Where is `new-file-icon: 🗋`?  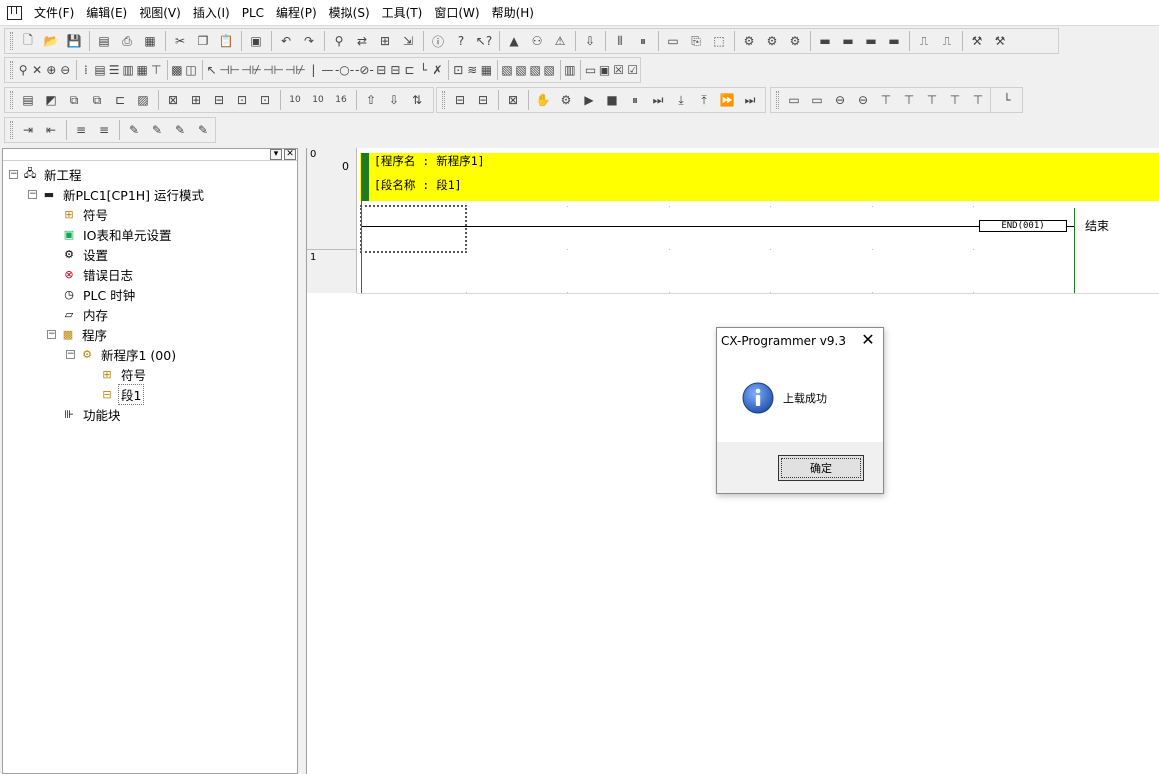 new-file-icon: 🗋 is located at coordinates (28, 41).